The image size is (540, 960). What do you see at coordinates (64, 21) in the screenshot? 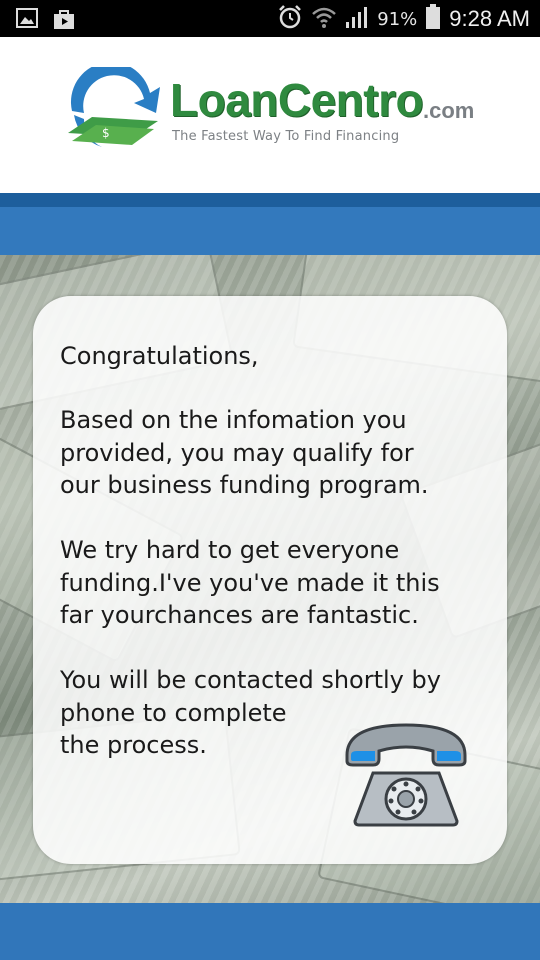
I see `store-notification-icon` at bounding box center [64, 21].